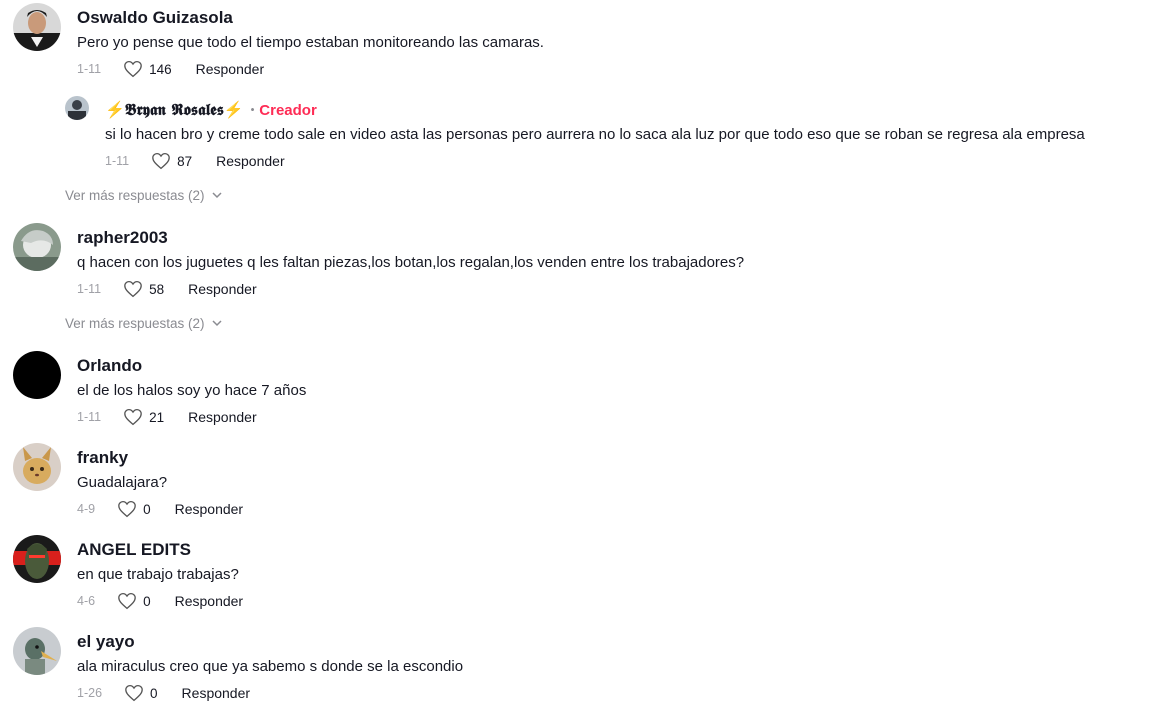 This screenshot has height=710, width=1159. I want to click on username: Orlando, so click(109, 366).